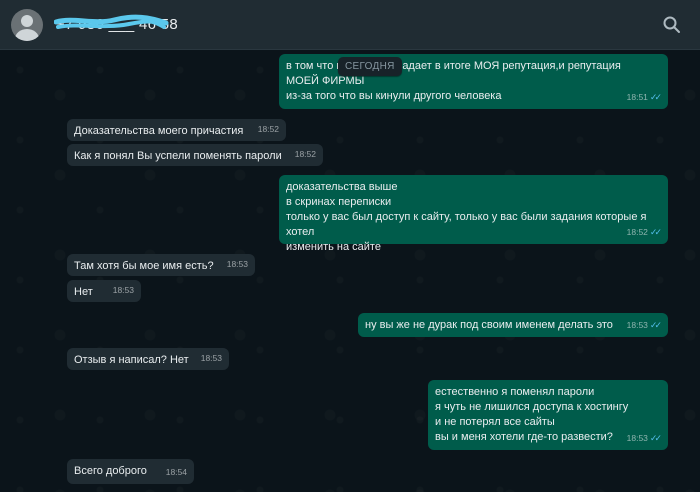 This screenshot has height=492, width=700. What do you see at coordinates (111, 21) in the screenshot?
I see `redaction-scribble` at bounding box center [111, 21].